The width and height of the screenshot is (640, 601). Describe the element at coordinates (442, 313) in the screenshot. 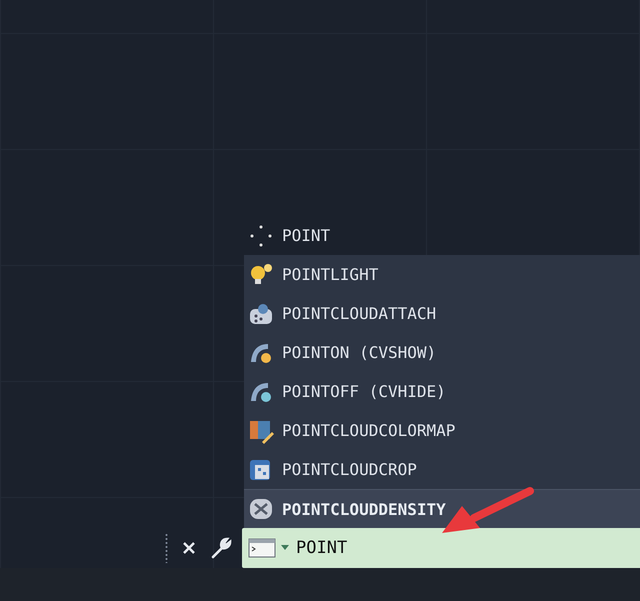

I see `suggestion-row: POINTCLOUDATTACH` at that location.